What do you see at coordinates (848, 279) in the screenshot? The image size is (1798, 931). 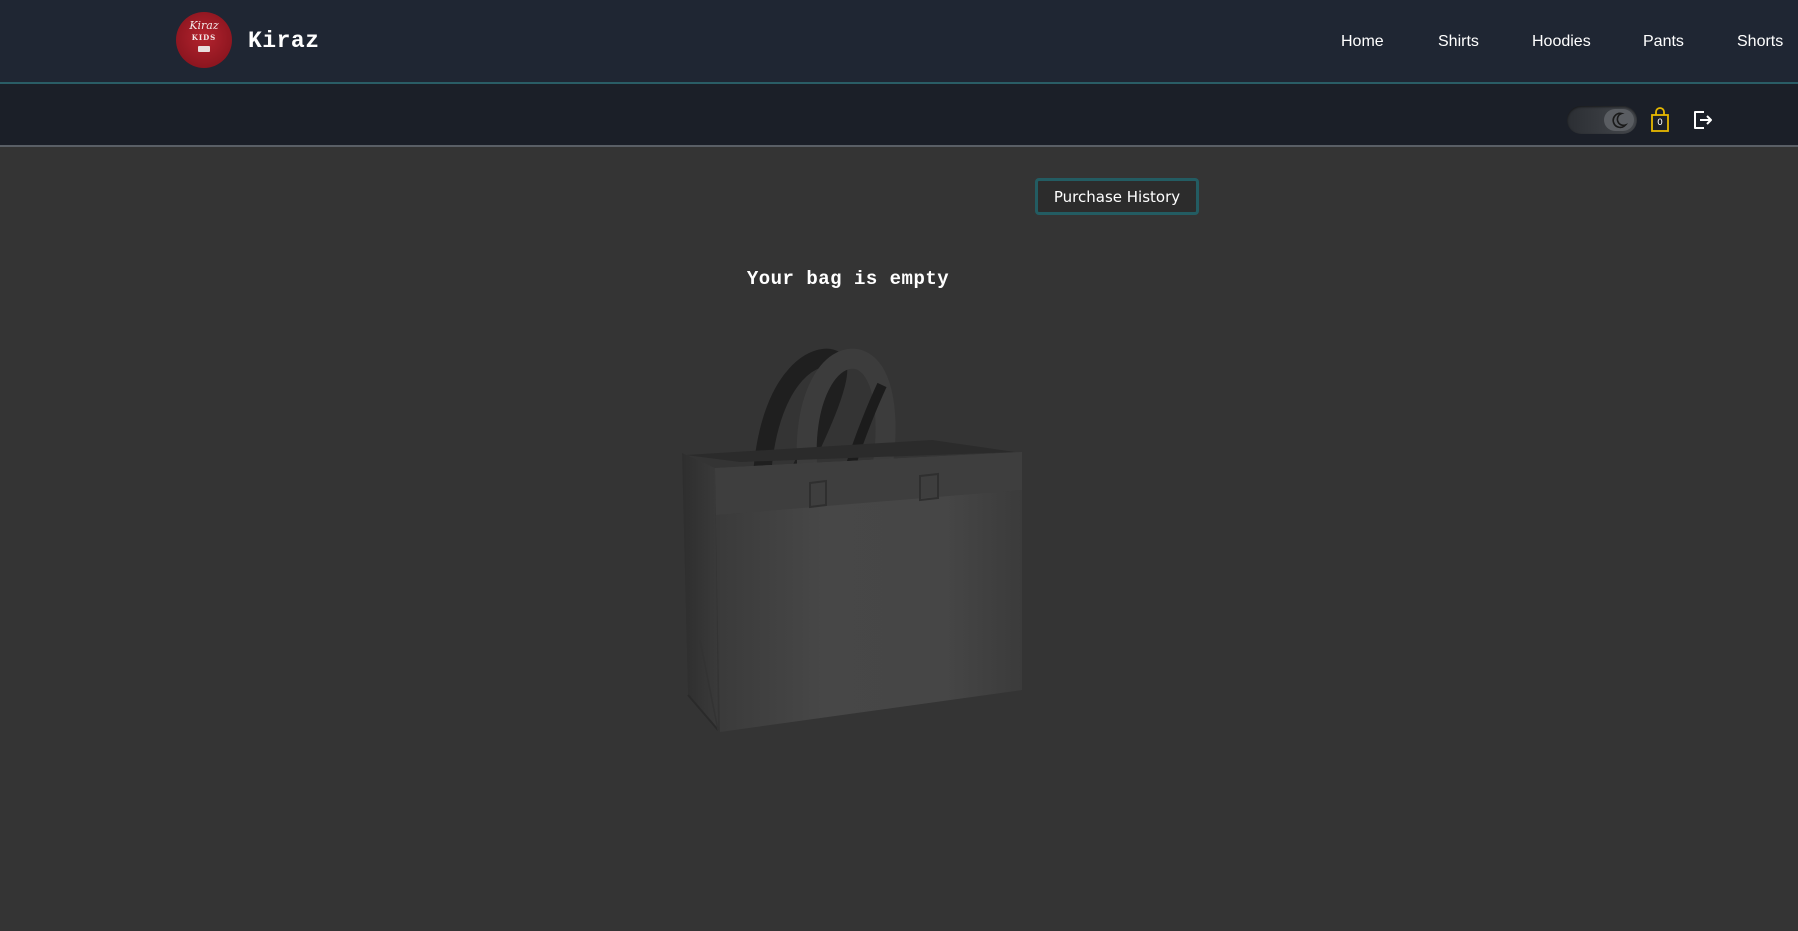 I see `empty-bag-message: Your bag is empty` at bounding box center [848, 279].